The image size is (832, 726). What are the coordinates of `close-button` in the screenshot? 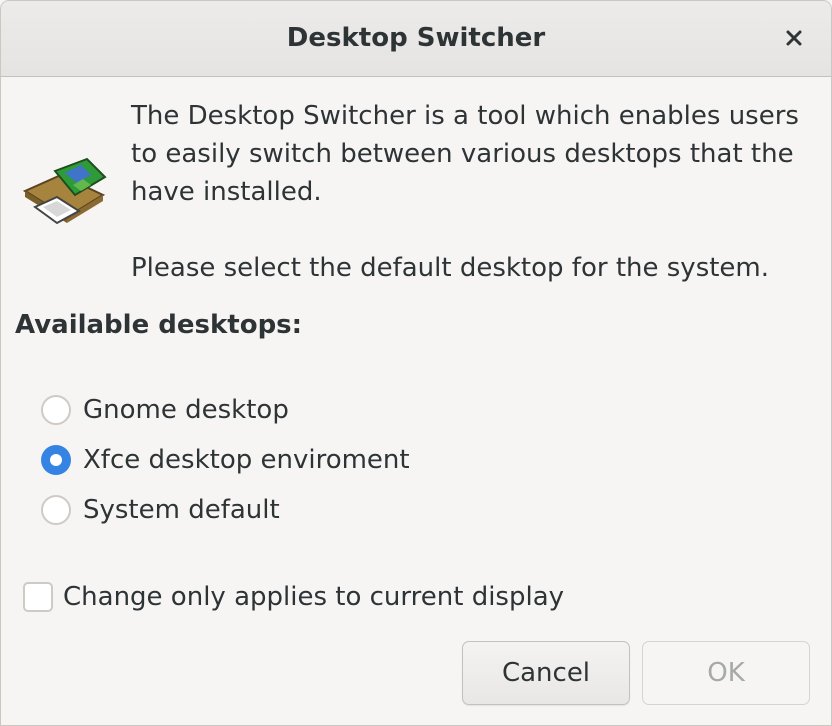 It's located at (794, 38).